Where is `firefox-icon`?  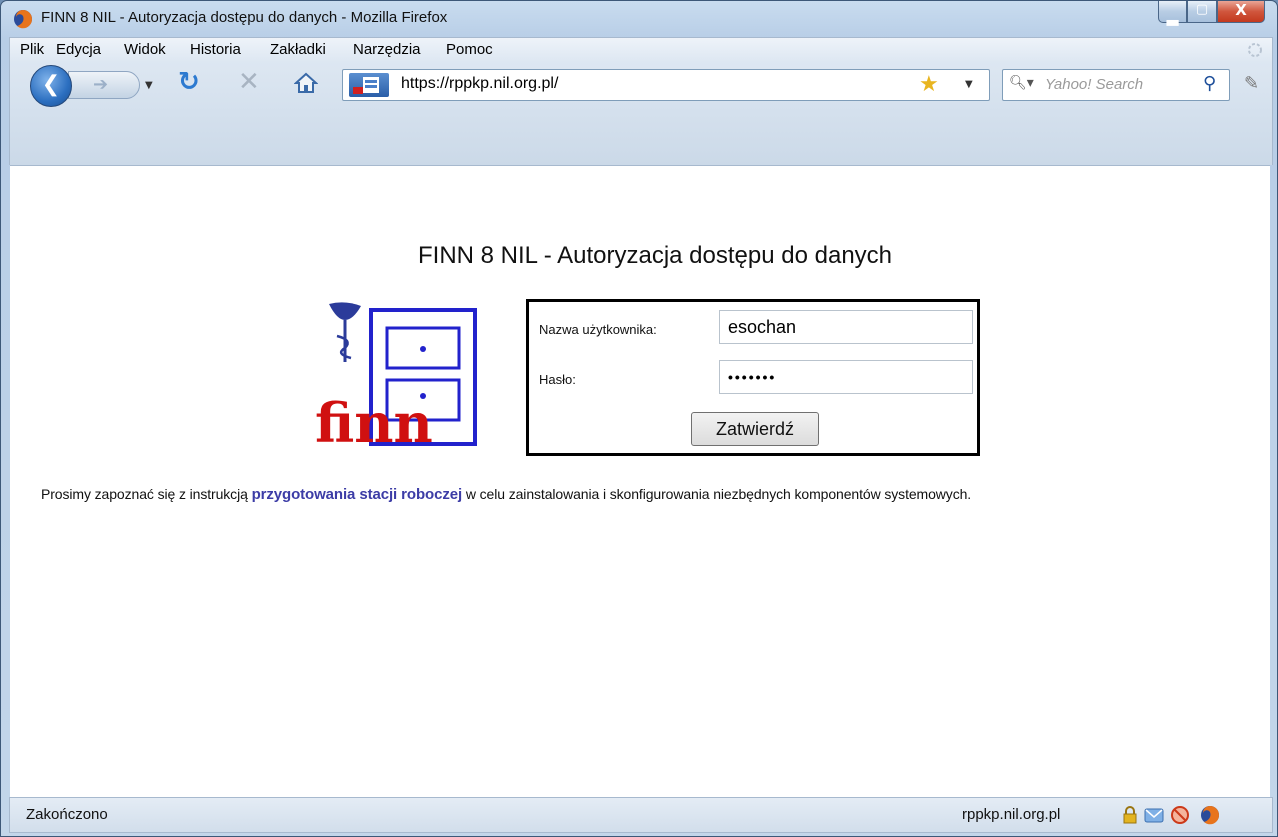
firefox-icon is located at coordinates (23, 19).